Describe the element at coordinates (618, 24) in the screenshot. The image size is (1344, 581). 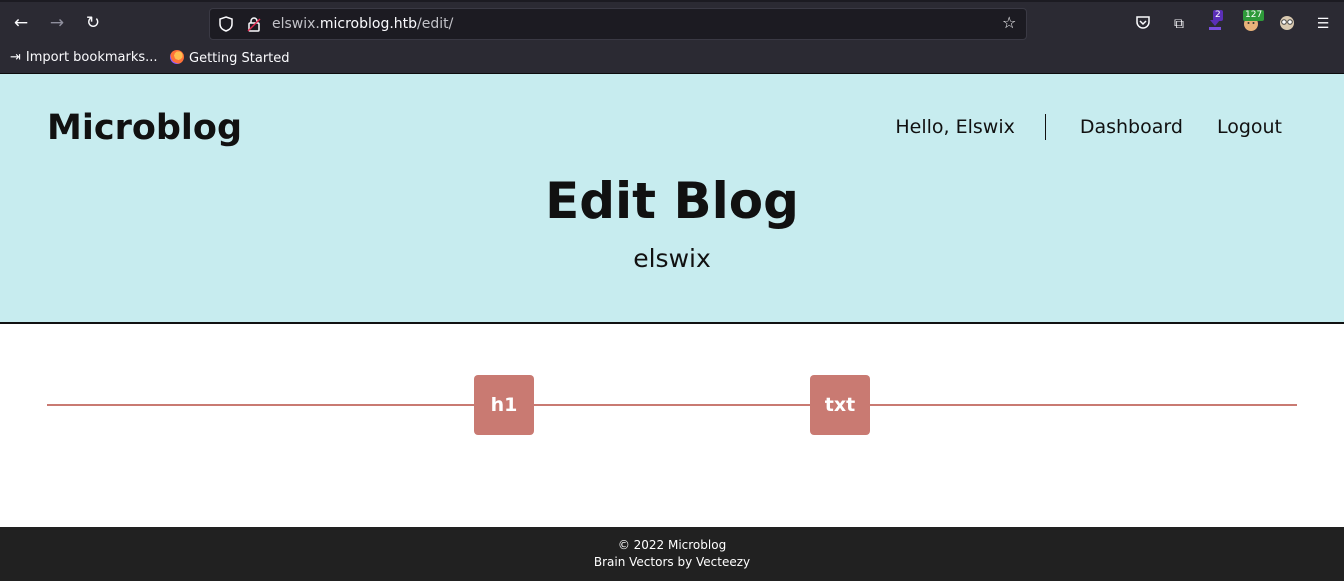
I see `address-bar: elswix.microblog.htb/edit/ ☆` at that location.